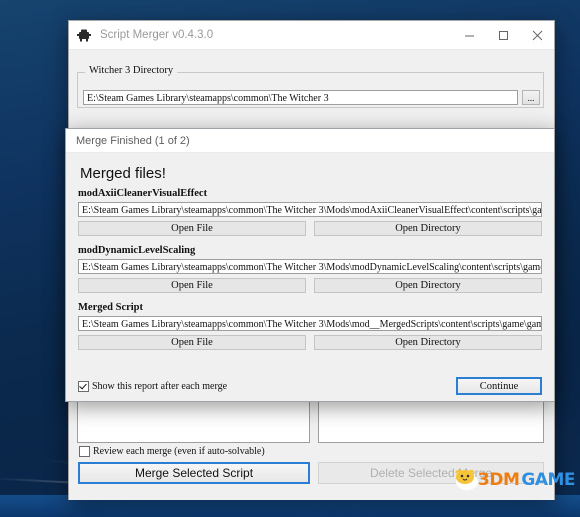 The image size is (580, 517). Describe the element at coordinates (133, 140) in the screenshot. I see `dialog-title: Merge Finished (1 of 2)` at that location.